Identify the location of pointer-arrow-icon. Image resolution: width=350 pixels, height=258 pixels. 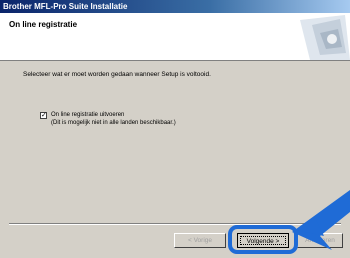
(321, 220).